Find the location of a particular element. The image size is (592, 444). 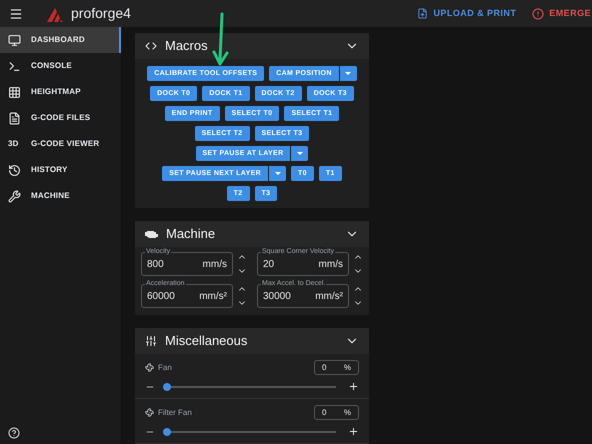

field-value: 60000 is located at coordinates (161, 297).